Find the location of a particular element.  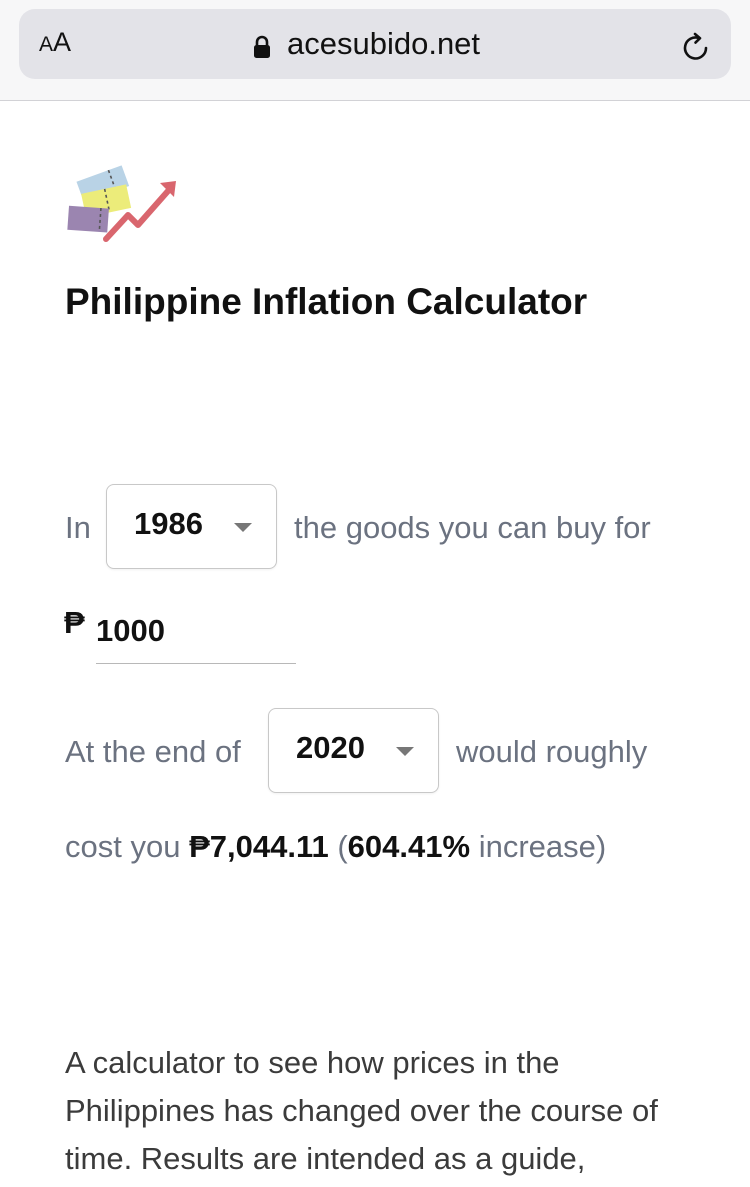

reader-options-button: AA is located at coordinates (55, 42).